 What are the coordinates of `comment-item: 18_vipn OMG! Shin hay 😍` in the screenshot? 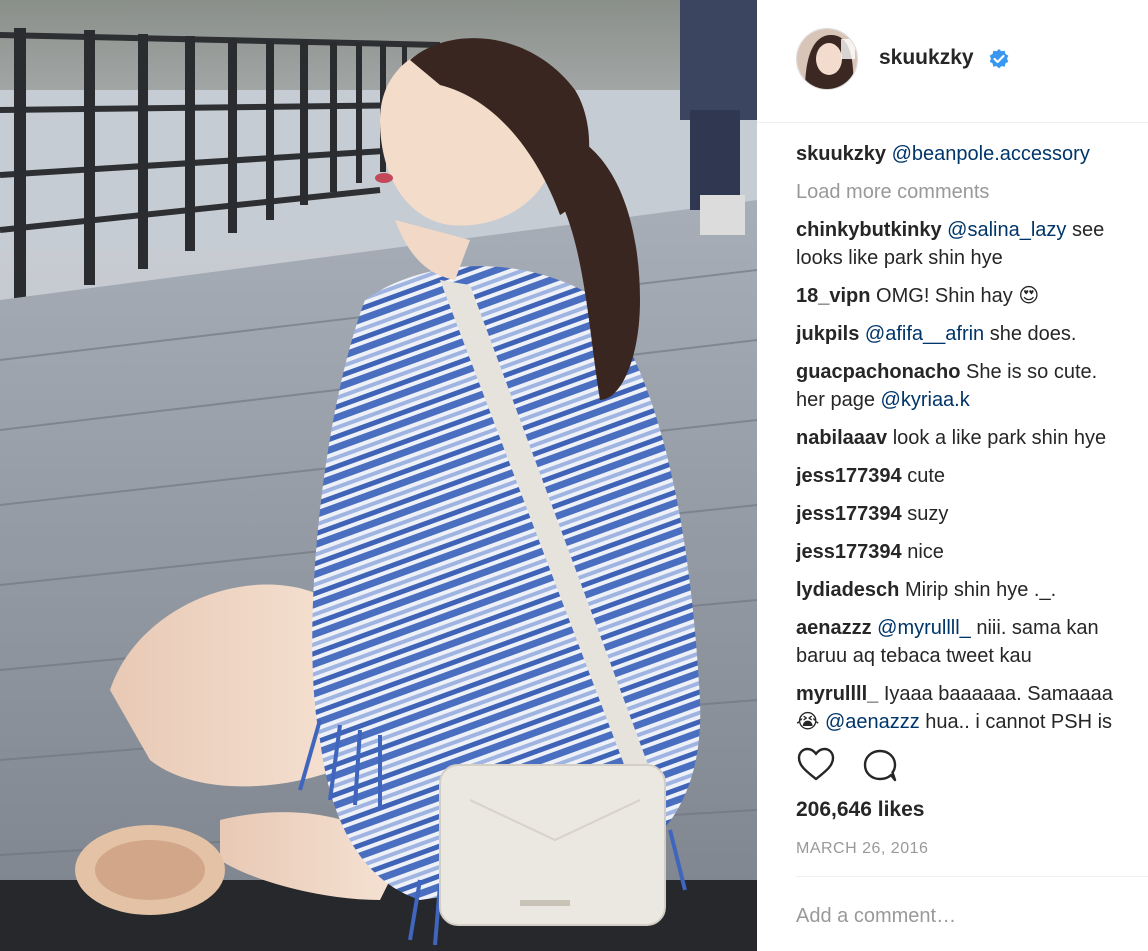 It's located at (972, 296).